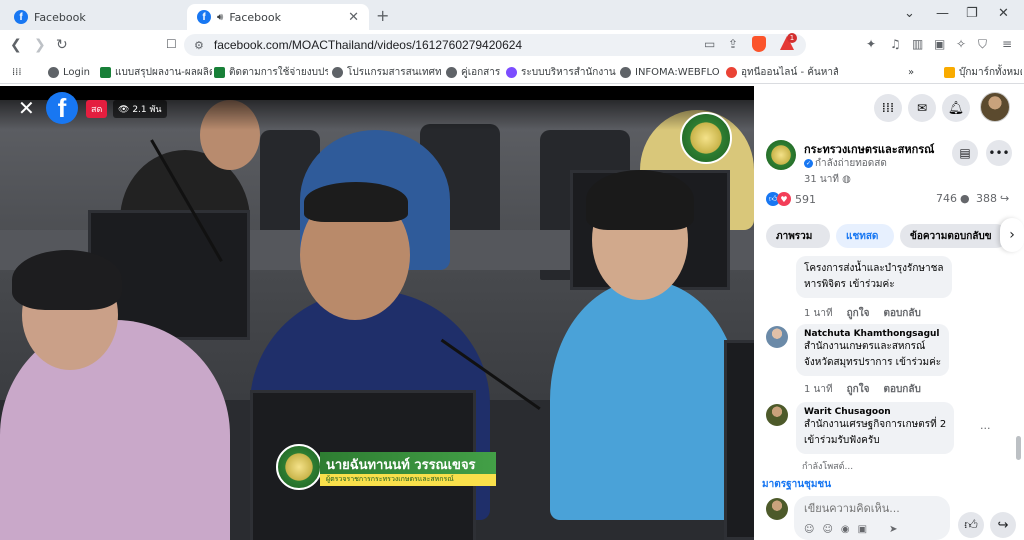  I want to click on speaker-title: ผู้ตรวจราชการกระทรวงเกษตรและสหกรณ์, so click(408, 480).